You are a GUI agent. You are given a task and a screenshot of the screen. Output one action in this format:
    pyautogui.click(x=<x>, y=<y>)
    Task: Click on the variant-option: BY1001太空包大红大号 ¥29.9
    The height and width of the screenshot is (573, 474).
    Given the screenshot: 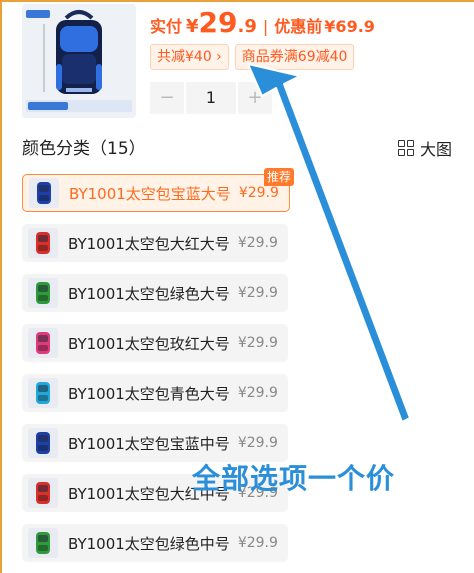 What is the action you would take?
    pyautogui.click(x=155, y=243)
    